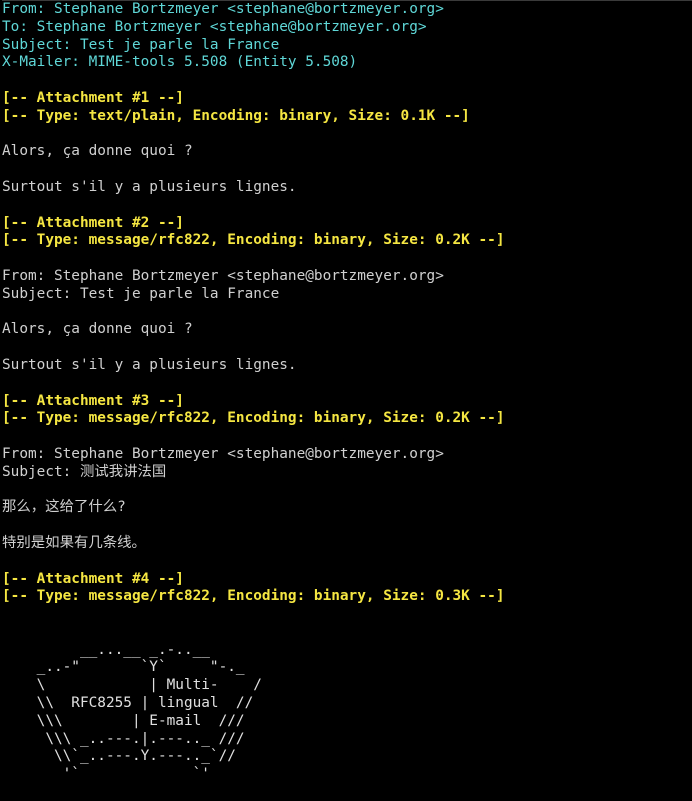 Image resolution: width=692 pixels, height=801 pixels. Describe the element at coordinates (141, 293) in the screenshot. I see `attachment-2-subject: Subject: Test je parle la France` at that location.